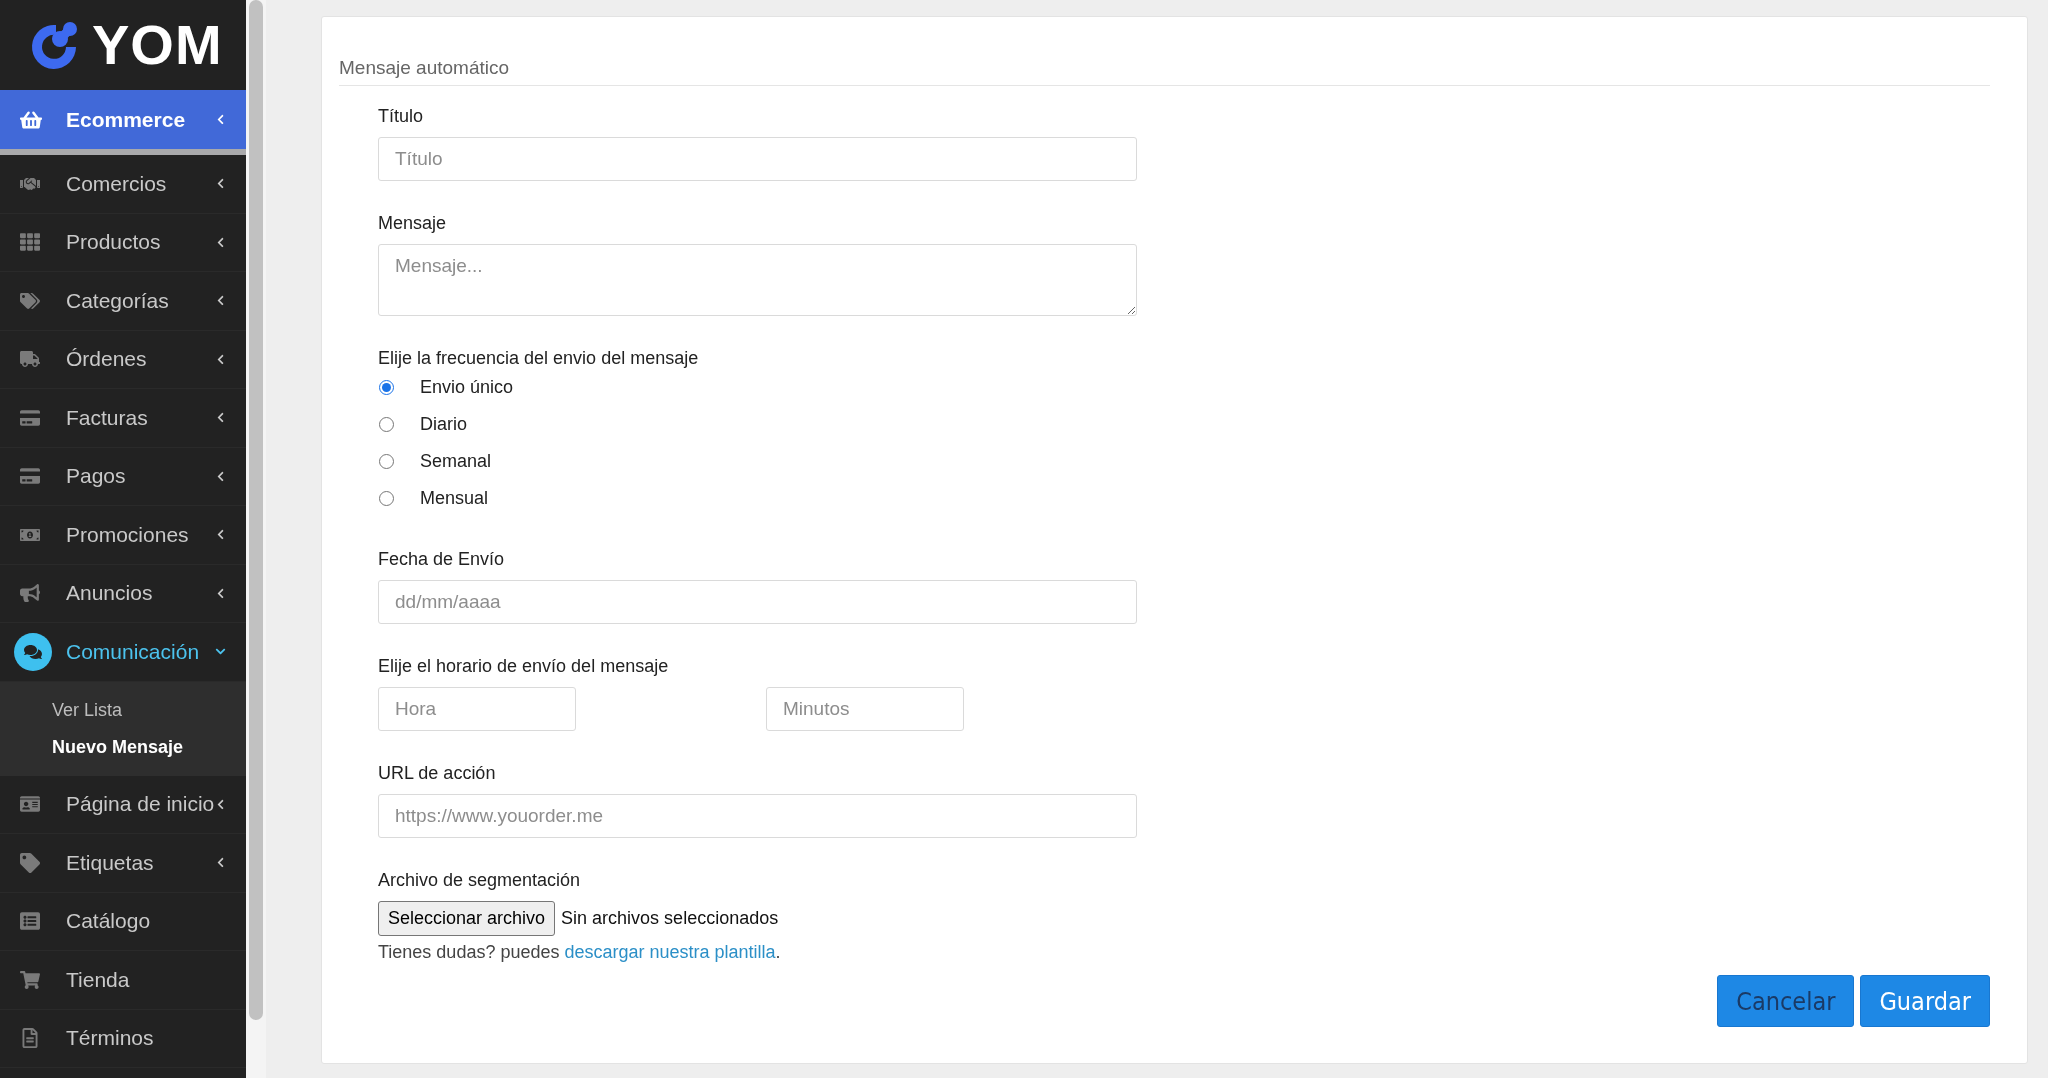 This screenshot has width=2048, height=1078. I want to click on field-label: Elije el horario de envío del mensaje, so click(524, 666).